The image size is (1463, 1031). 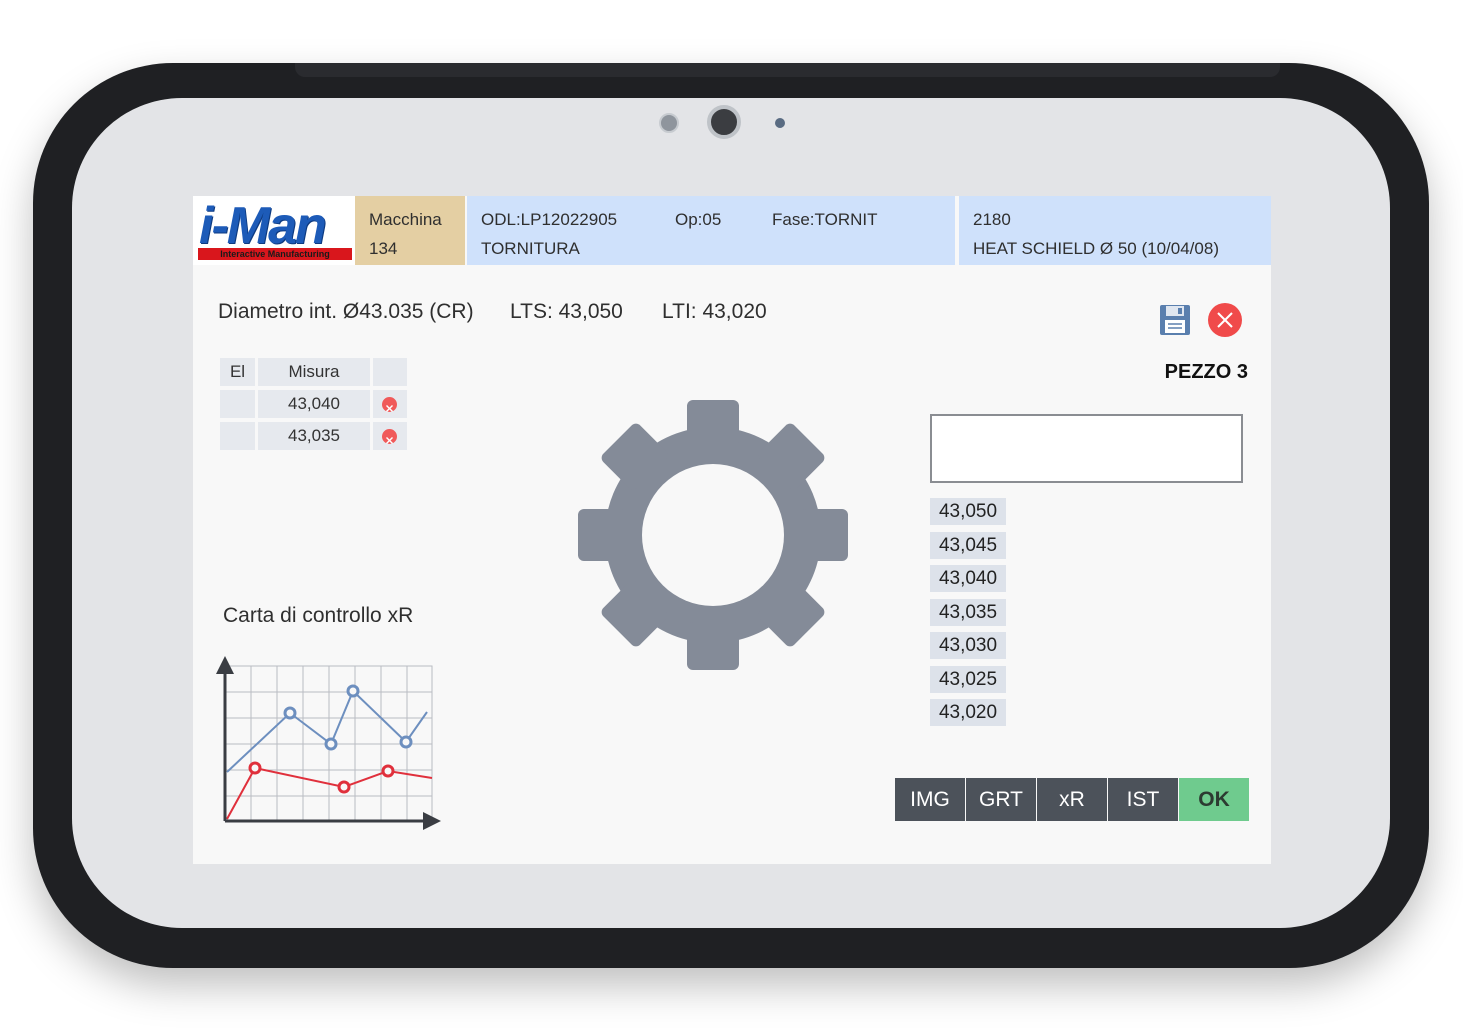 I want to click on logo: i-Man Interactive Manufacturing, so click(x=274, y=230).